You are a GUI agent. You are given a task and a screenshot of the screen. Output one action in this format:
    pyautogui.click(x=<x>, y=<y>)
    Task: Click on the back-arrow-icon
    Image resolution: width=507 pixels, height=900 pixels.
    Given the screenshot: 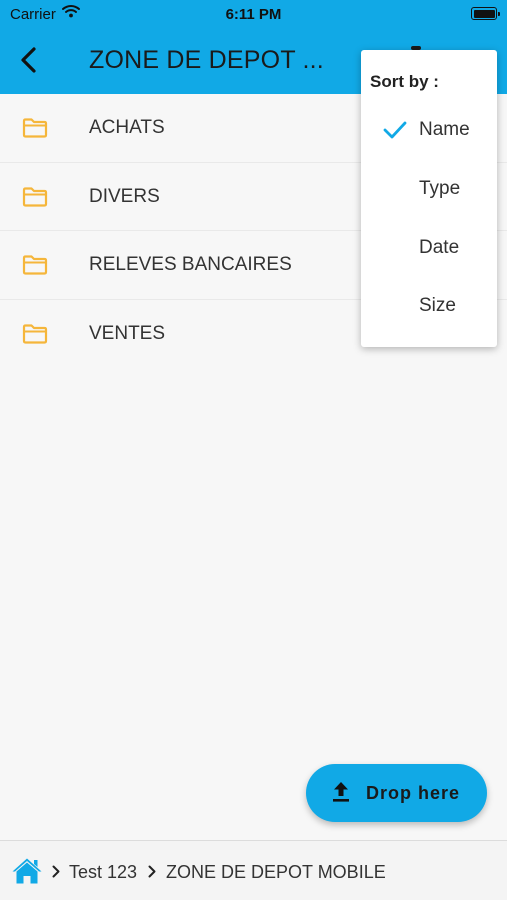 What is the action you would take?
    pyautogui.click(x=29, y=60)
    